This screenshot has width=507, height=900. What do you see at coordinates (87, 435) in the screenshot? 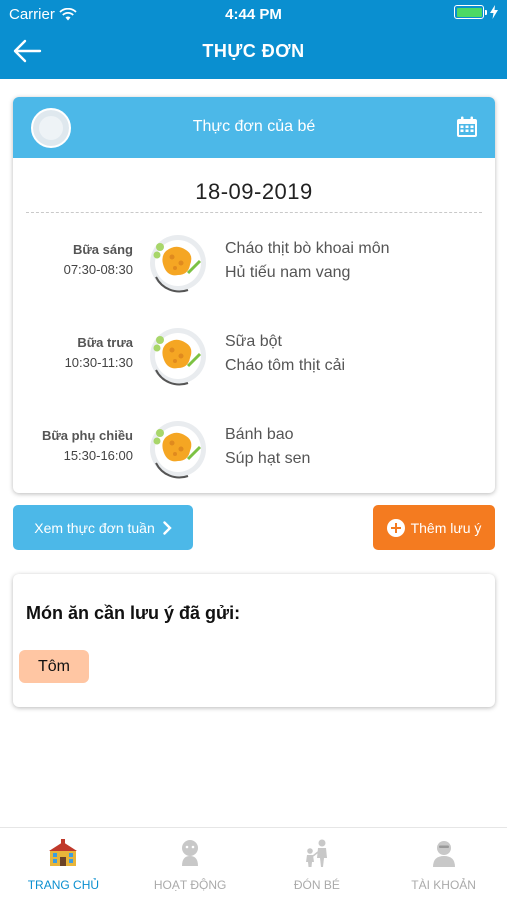
I see `meal-name: Bữa phụ chiều` at bounding box center [87, 435].